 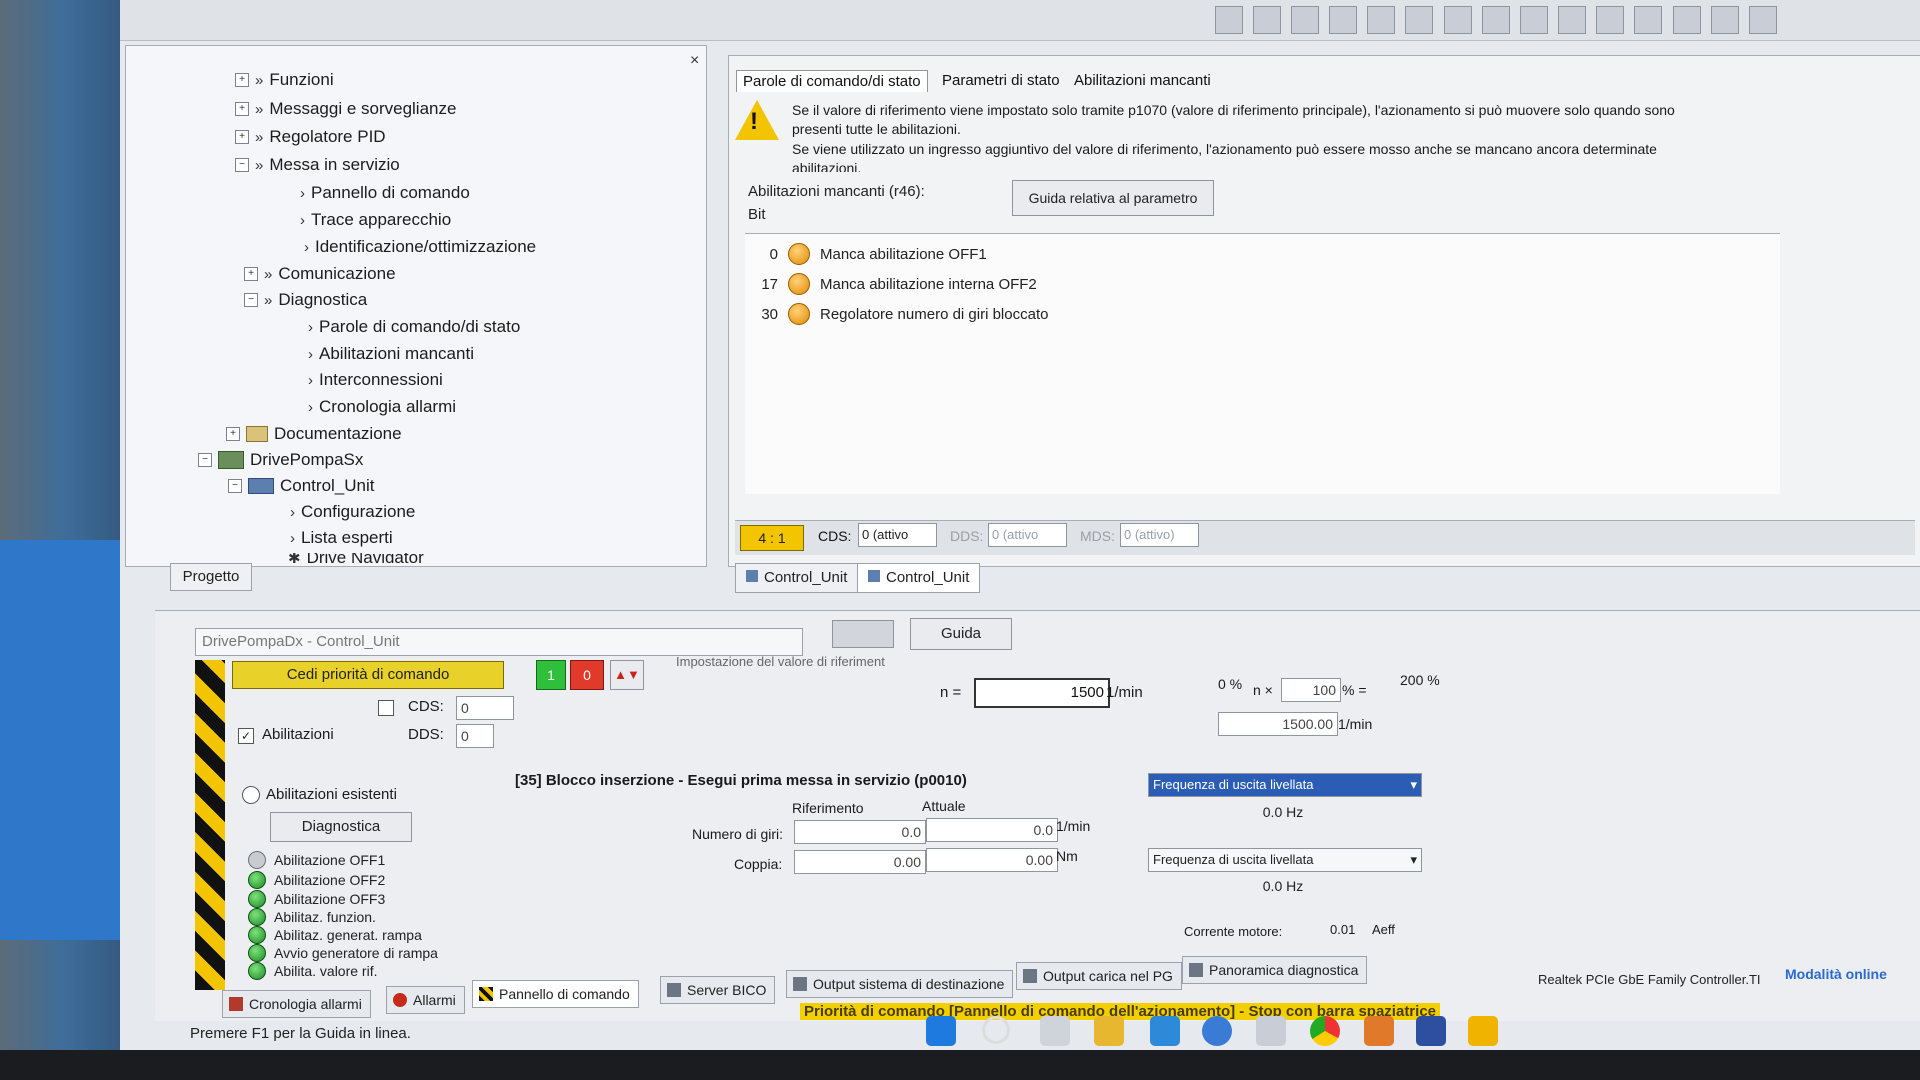 I want to click on tree-item-parole-di-comando: › Parole di comando/di stato, so click(x=414, y=327).